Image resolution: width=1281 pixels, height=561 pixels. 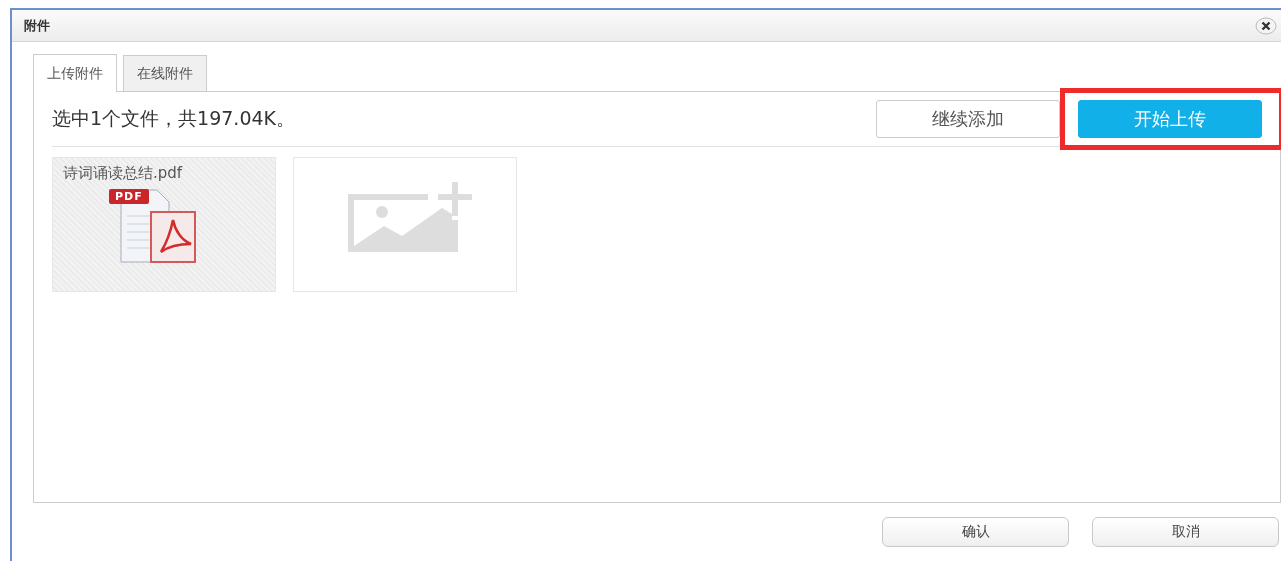 What do you see at coordinates (164, 224) in the screenshot?
I see `file-tile: 诗词诵读总结.pdf PDF` at bounding box center [164, 224].